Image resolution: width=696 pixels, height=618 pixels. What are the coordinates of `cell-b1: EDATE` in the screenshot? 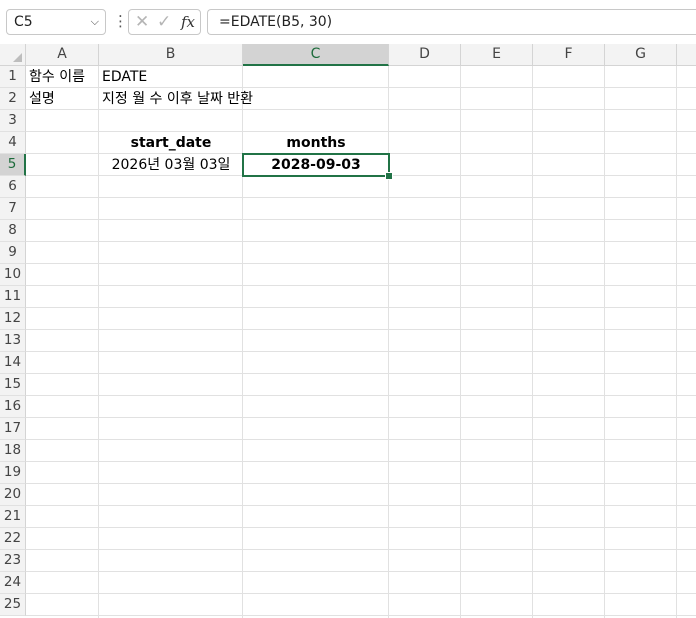 It's located at (124, 77).